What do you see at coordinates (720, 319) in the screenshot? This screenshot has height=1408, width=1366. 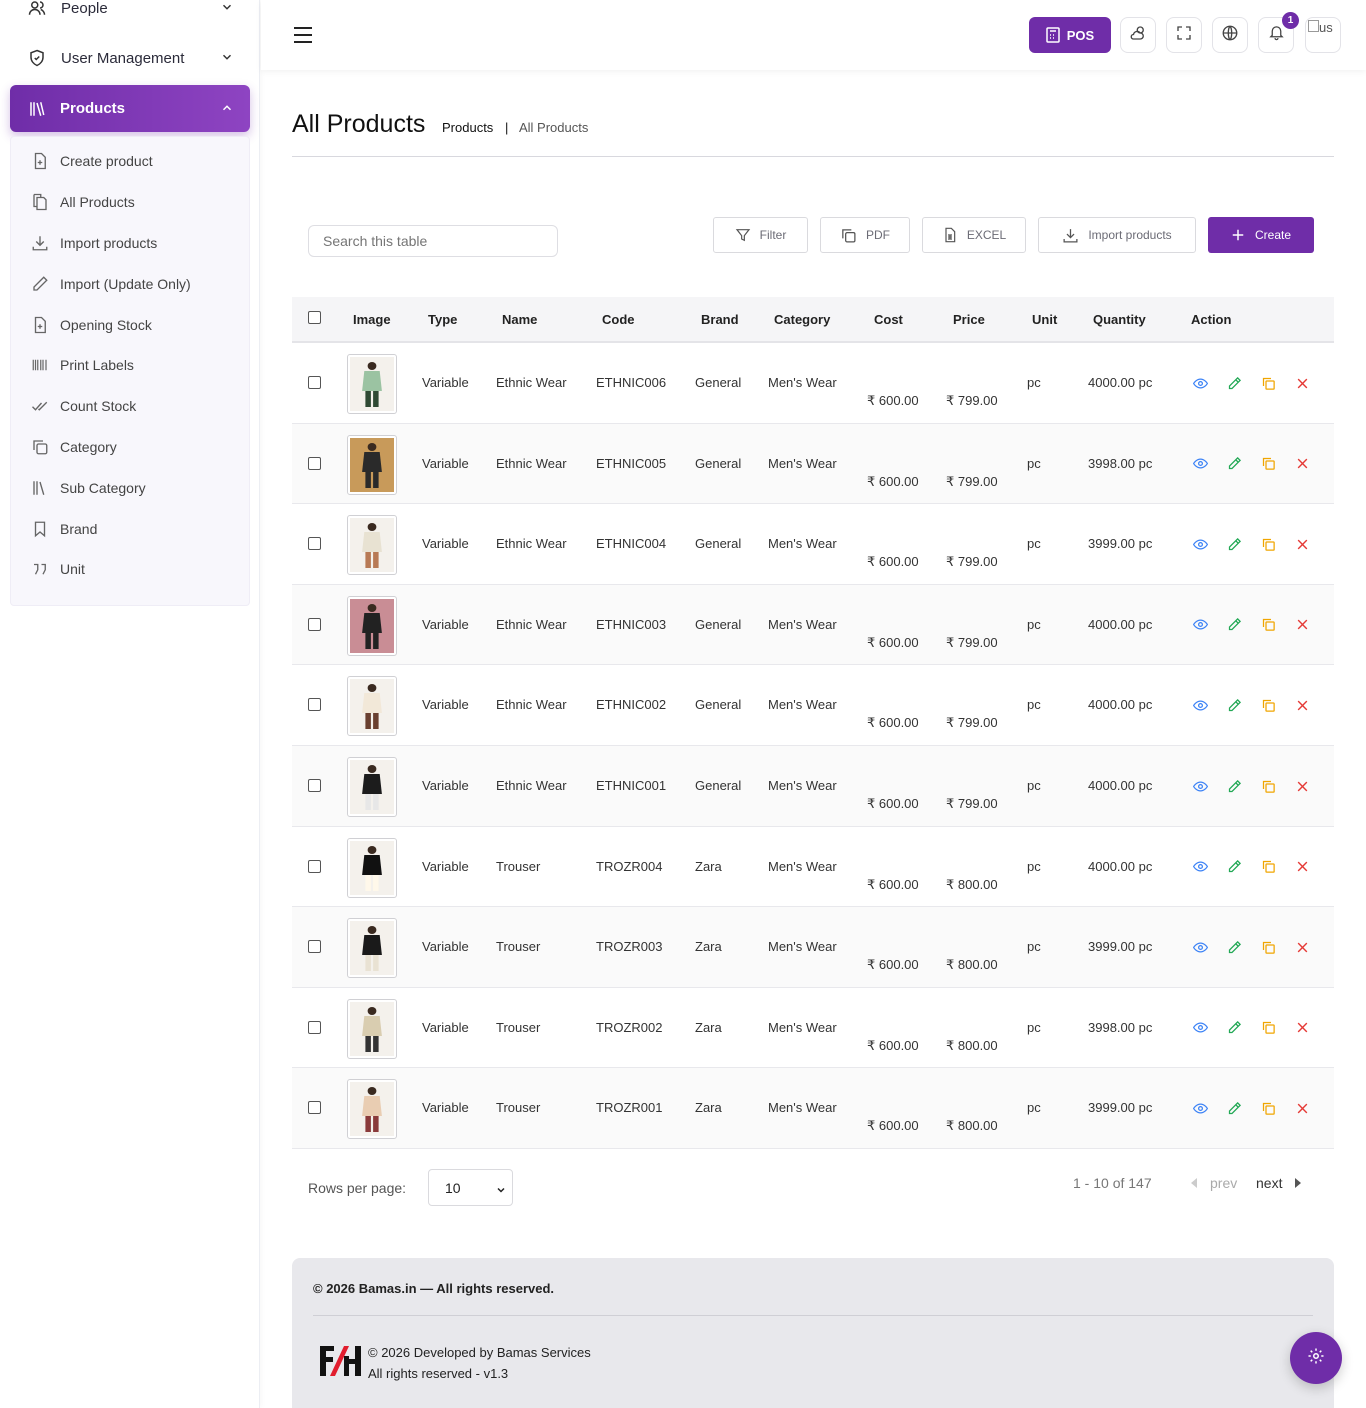 I see `column-header-brand: Brand` at bounding box center [720, 319].